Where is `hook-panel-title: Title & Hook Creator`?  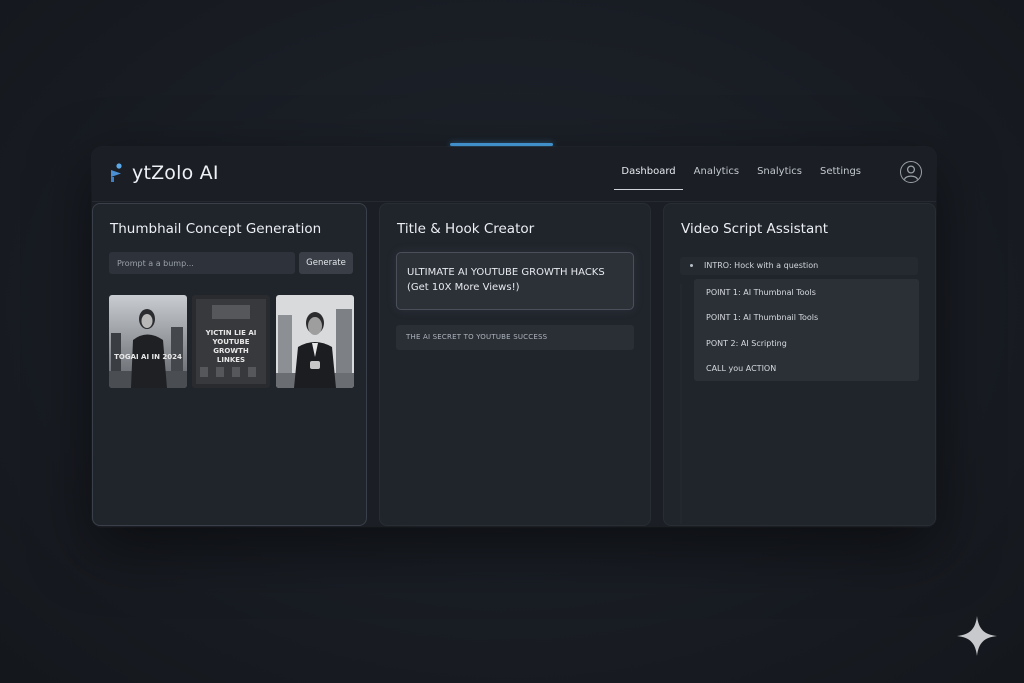
hook-panel-title: Title & Hook Creator is located at coordinates (466, 229).